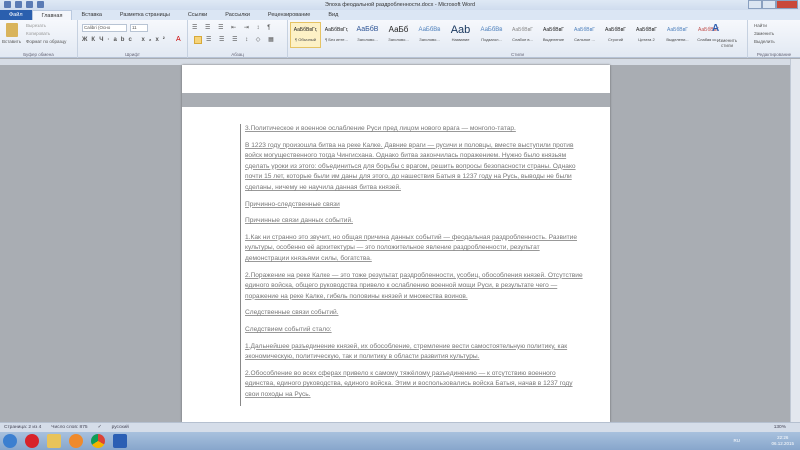 The width and height of the screenshot is (800, 450). Describe the element at coordinates (769, 4) in the screenshot. I see `maximize-button` at that location.